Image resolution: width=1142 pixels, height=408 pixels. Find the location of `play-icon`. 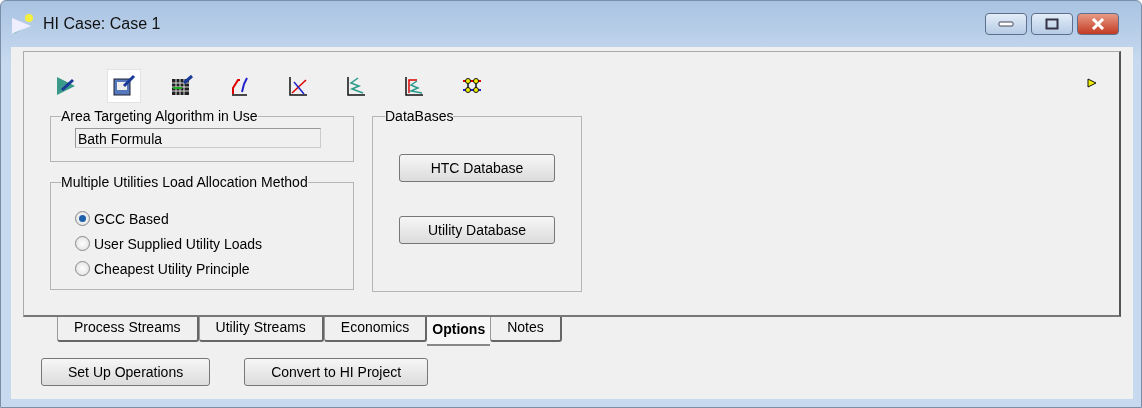

play-icon is located at coordinates (1092, 83).